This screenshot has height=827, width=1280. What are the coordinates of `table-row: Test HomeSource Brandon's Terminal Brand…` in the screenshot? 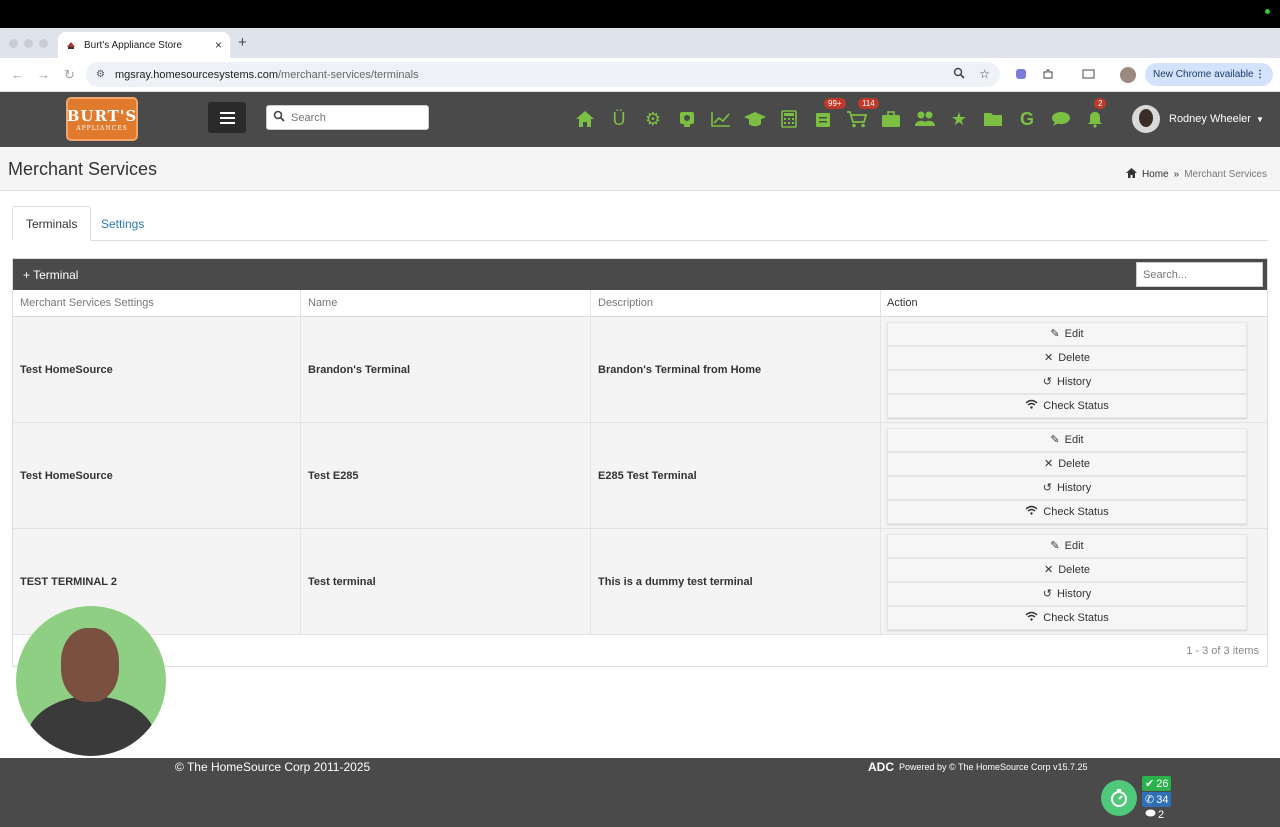 It's located at (640, 370).